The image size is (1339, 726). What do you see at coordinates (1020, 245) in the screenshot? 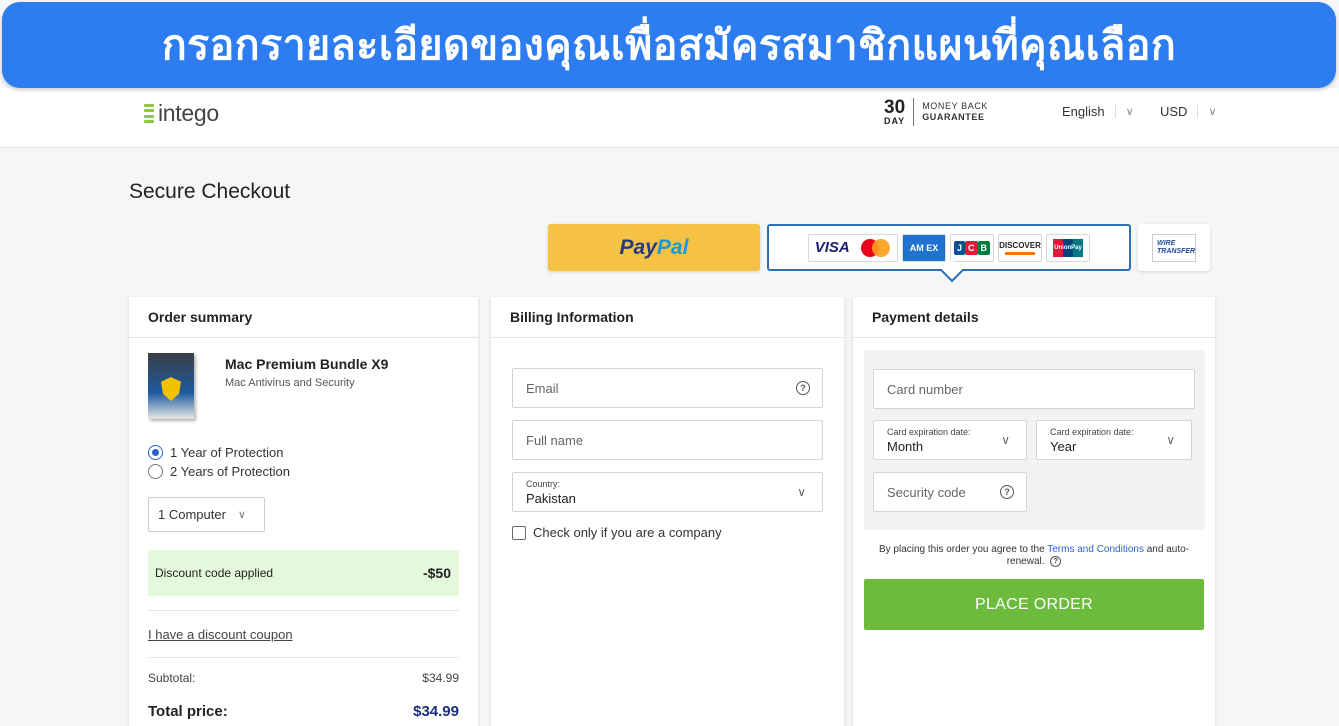
I see `discover-text: DISCOVER` at bounding box center [1020, 245].